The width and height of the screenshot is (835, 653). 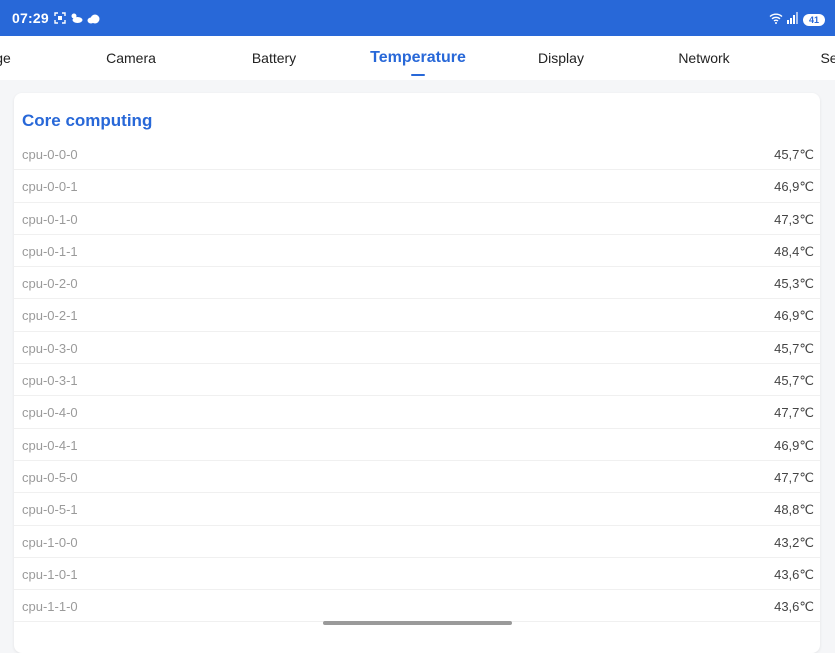 I want to click on tab-camera: Camera, so click(x=131, y=58).